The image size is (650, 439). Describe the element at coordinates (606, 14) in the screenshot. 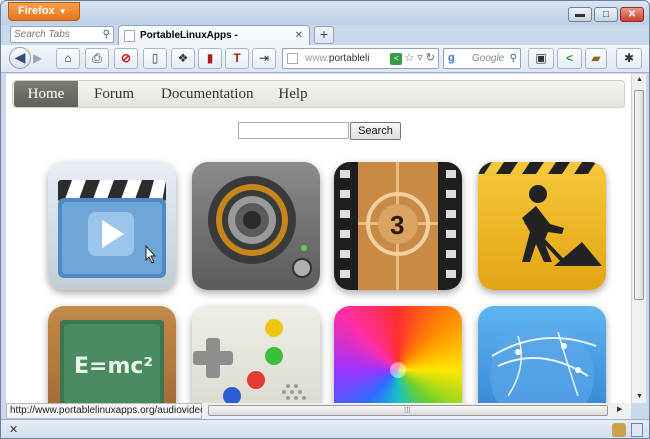

I see `maximize-button: □` at that location.